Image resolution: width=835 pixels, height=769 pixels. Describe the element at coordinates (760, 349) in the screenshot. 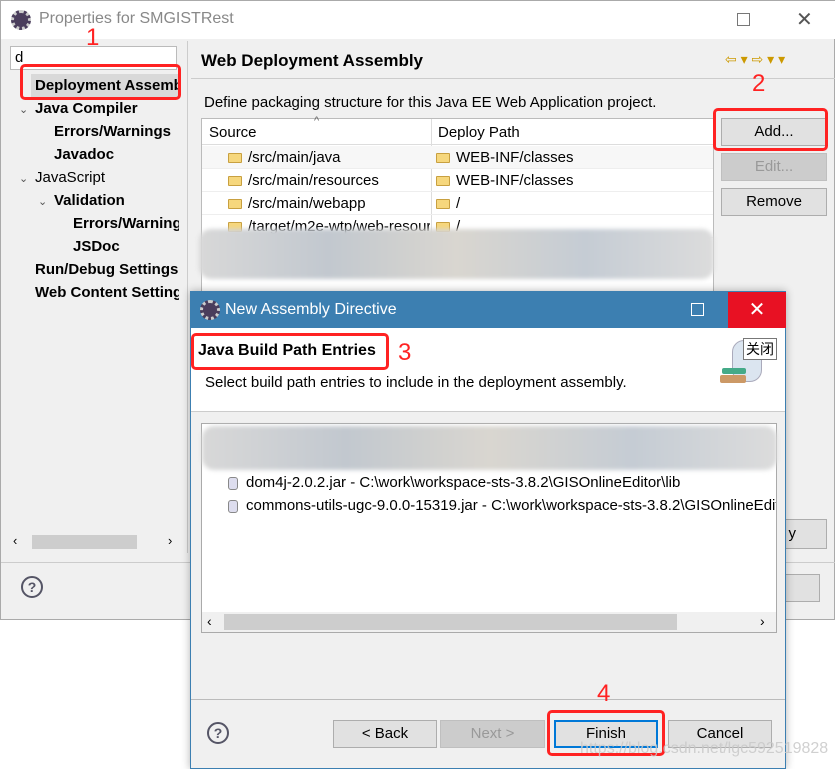

I see `close-tooltip: 关闭` at that location.